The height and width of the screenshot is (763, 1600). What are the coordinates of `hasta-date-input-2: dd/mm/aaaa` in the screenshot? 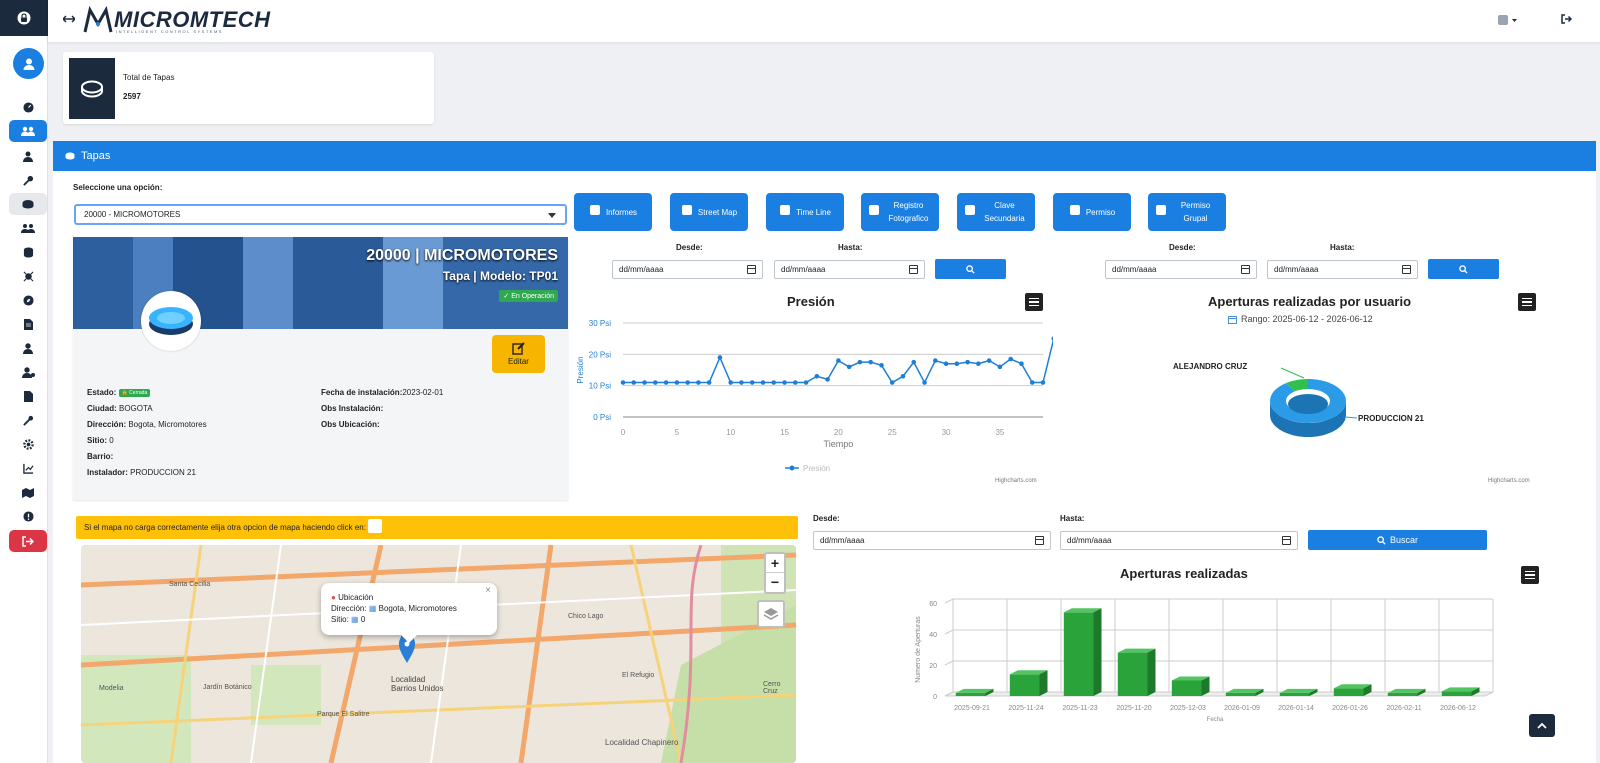 It's located at (1342, 269).